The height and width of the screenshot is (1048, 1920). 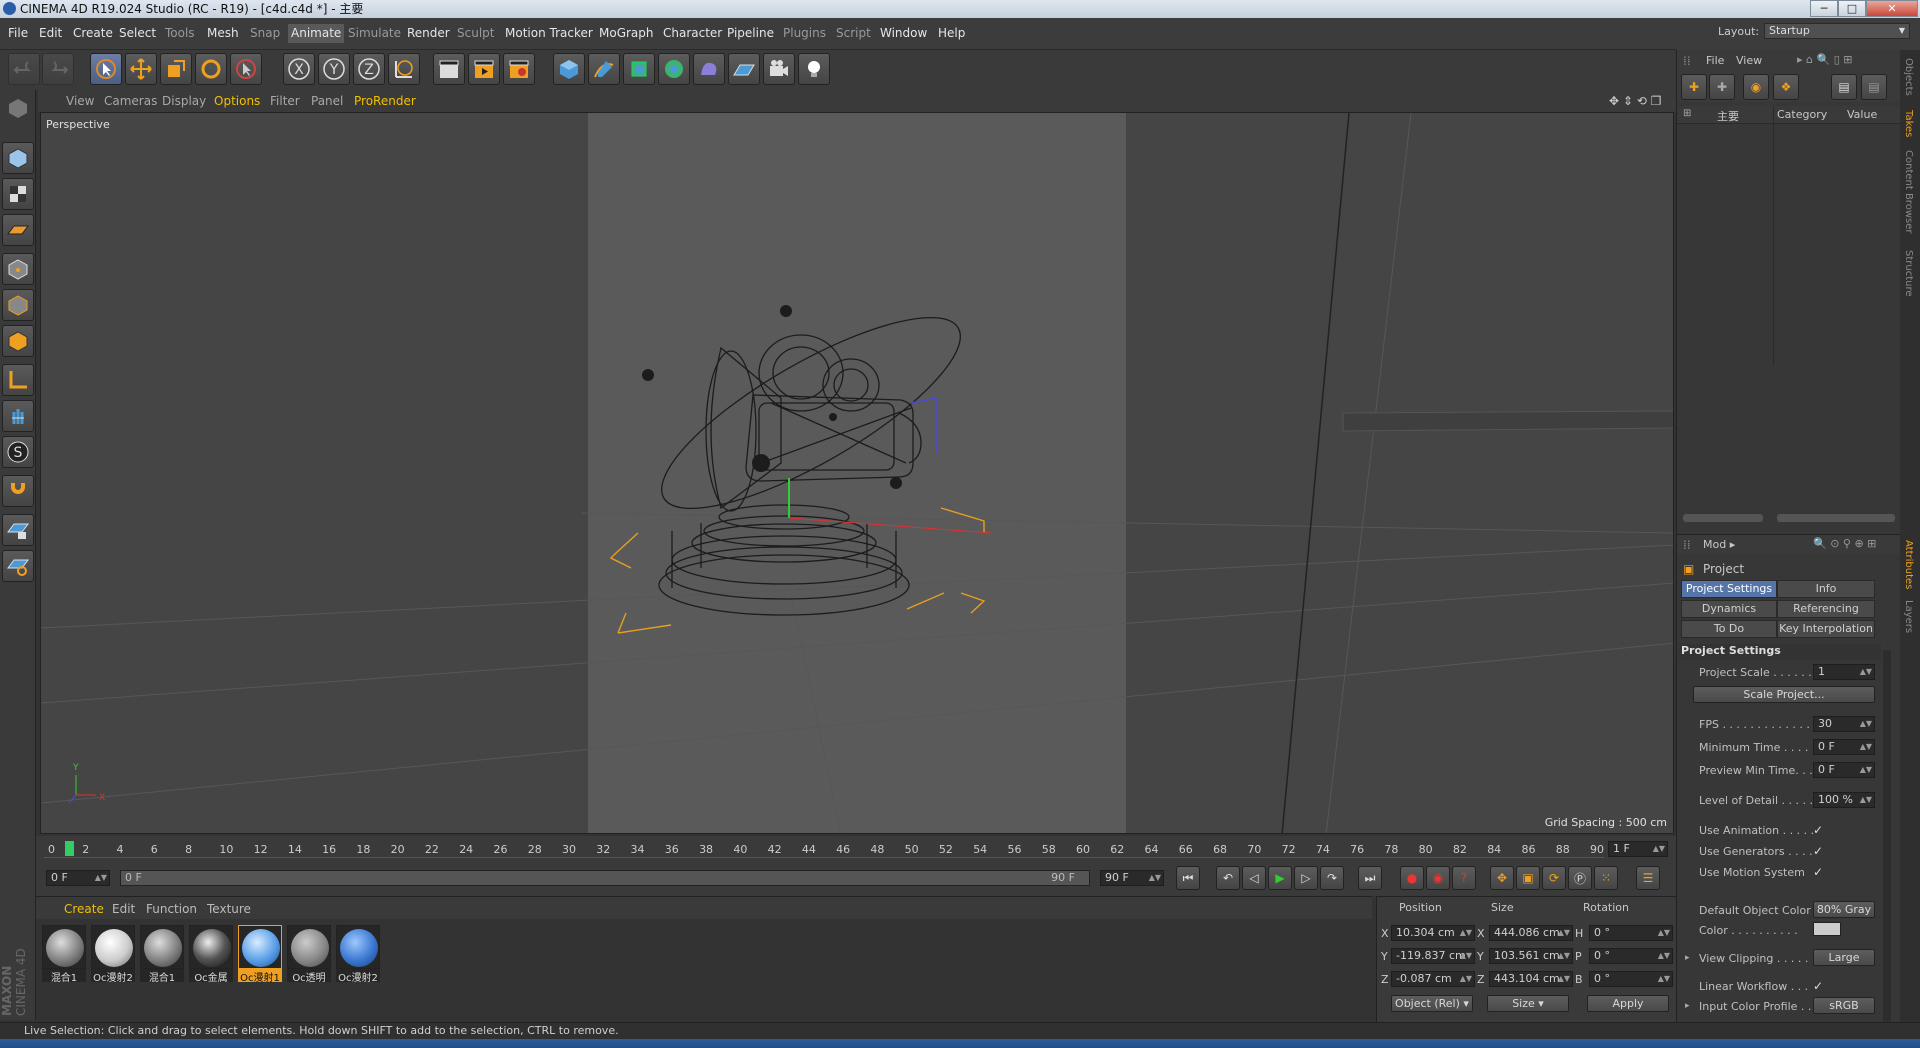 I want to click on edges-mode-button, so click(x=18, y=305).